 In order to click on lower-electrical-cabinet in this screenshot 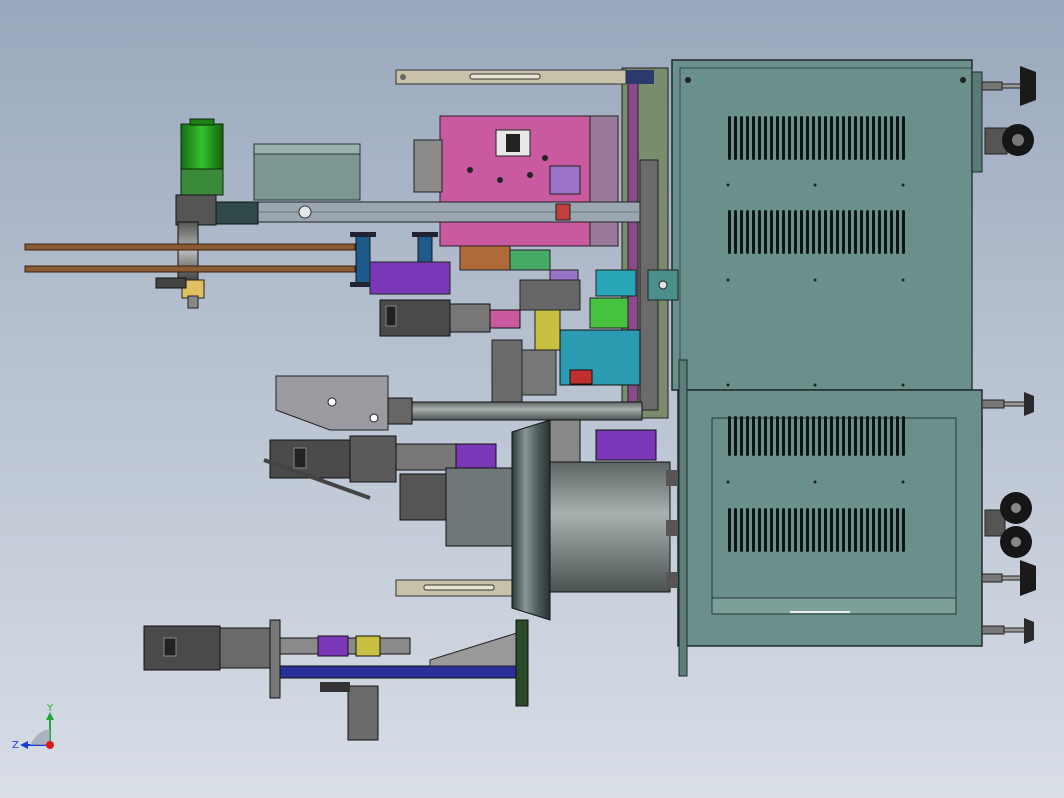, I will do `click(830, 518)`.